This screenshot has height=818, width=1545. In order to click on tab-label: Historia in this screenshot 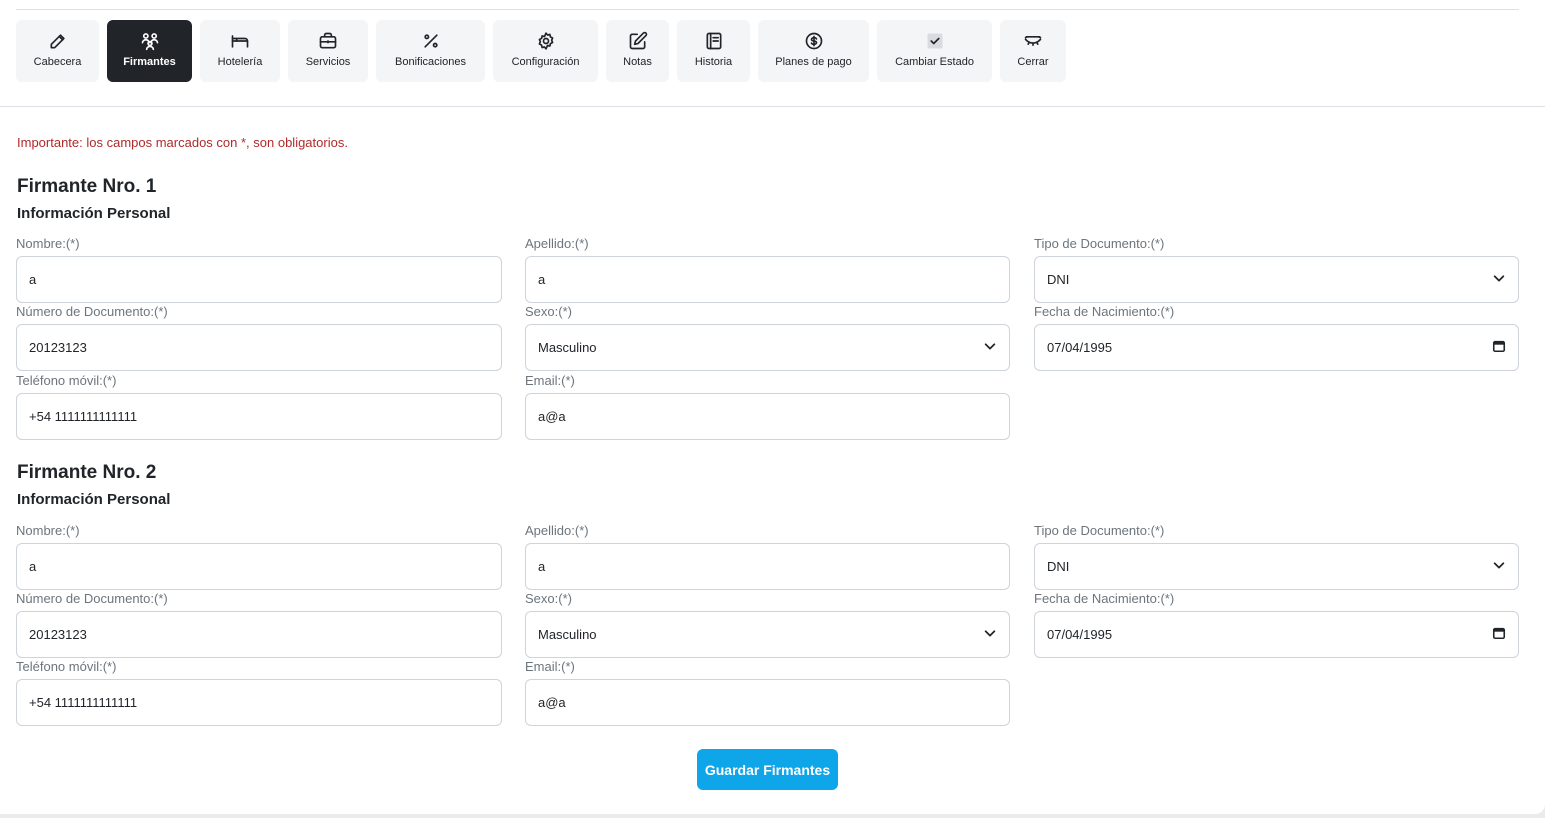, I will do `click(713, 62)`.